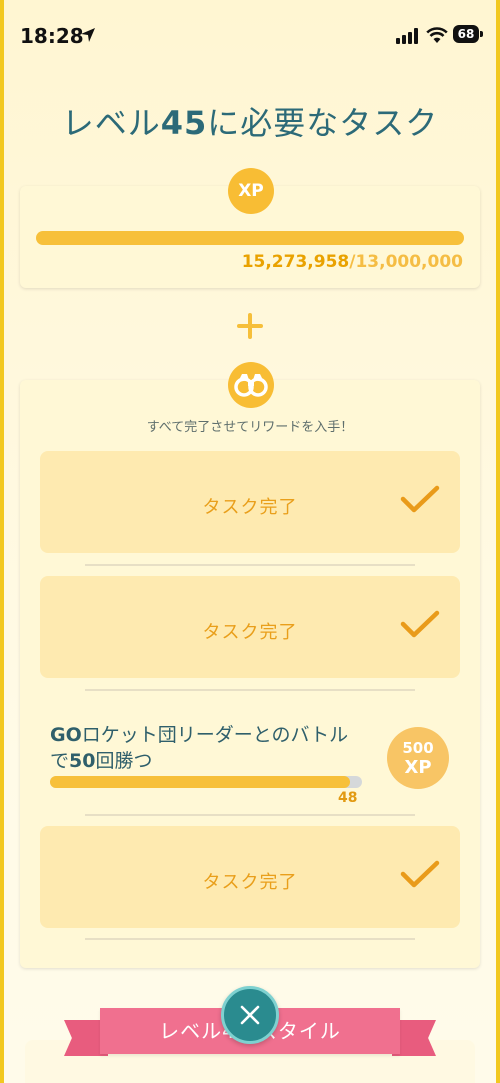 The width and height of the screenshot is (500, 1083). What do you see at coordinates (184, 123) in the screenshot?
I see `title-level: 45` at bounding box center [184, 123].